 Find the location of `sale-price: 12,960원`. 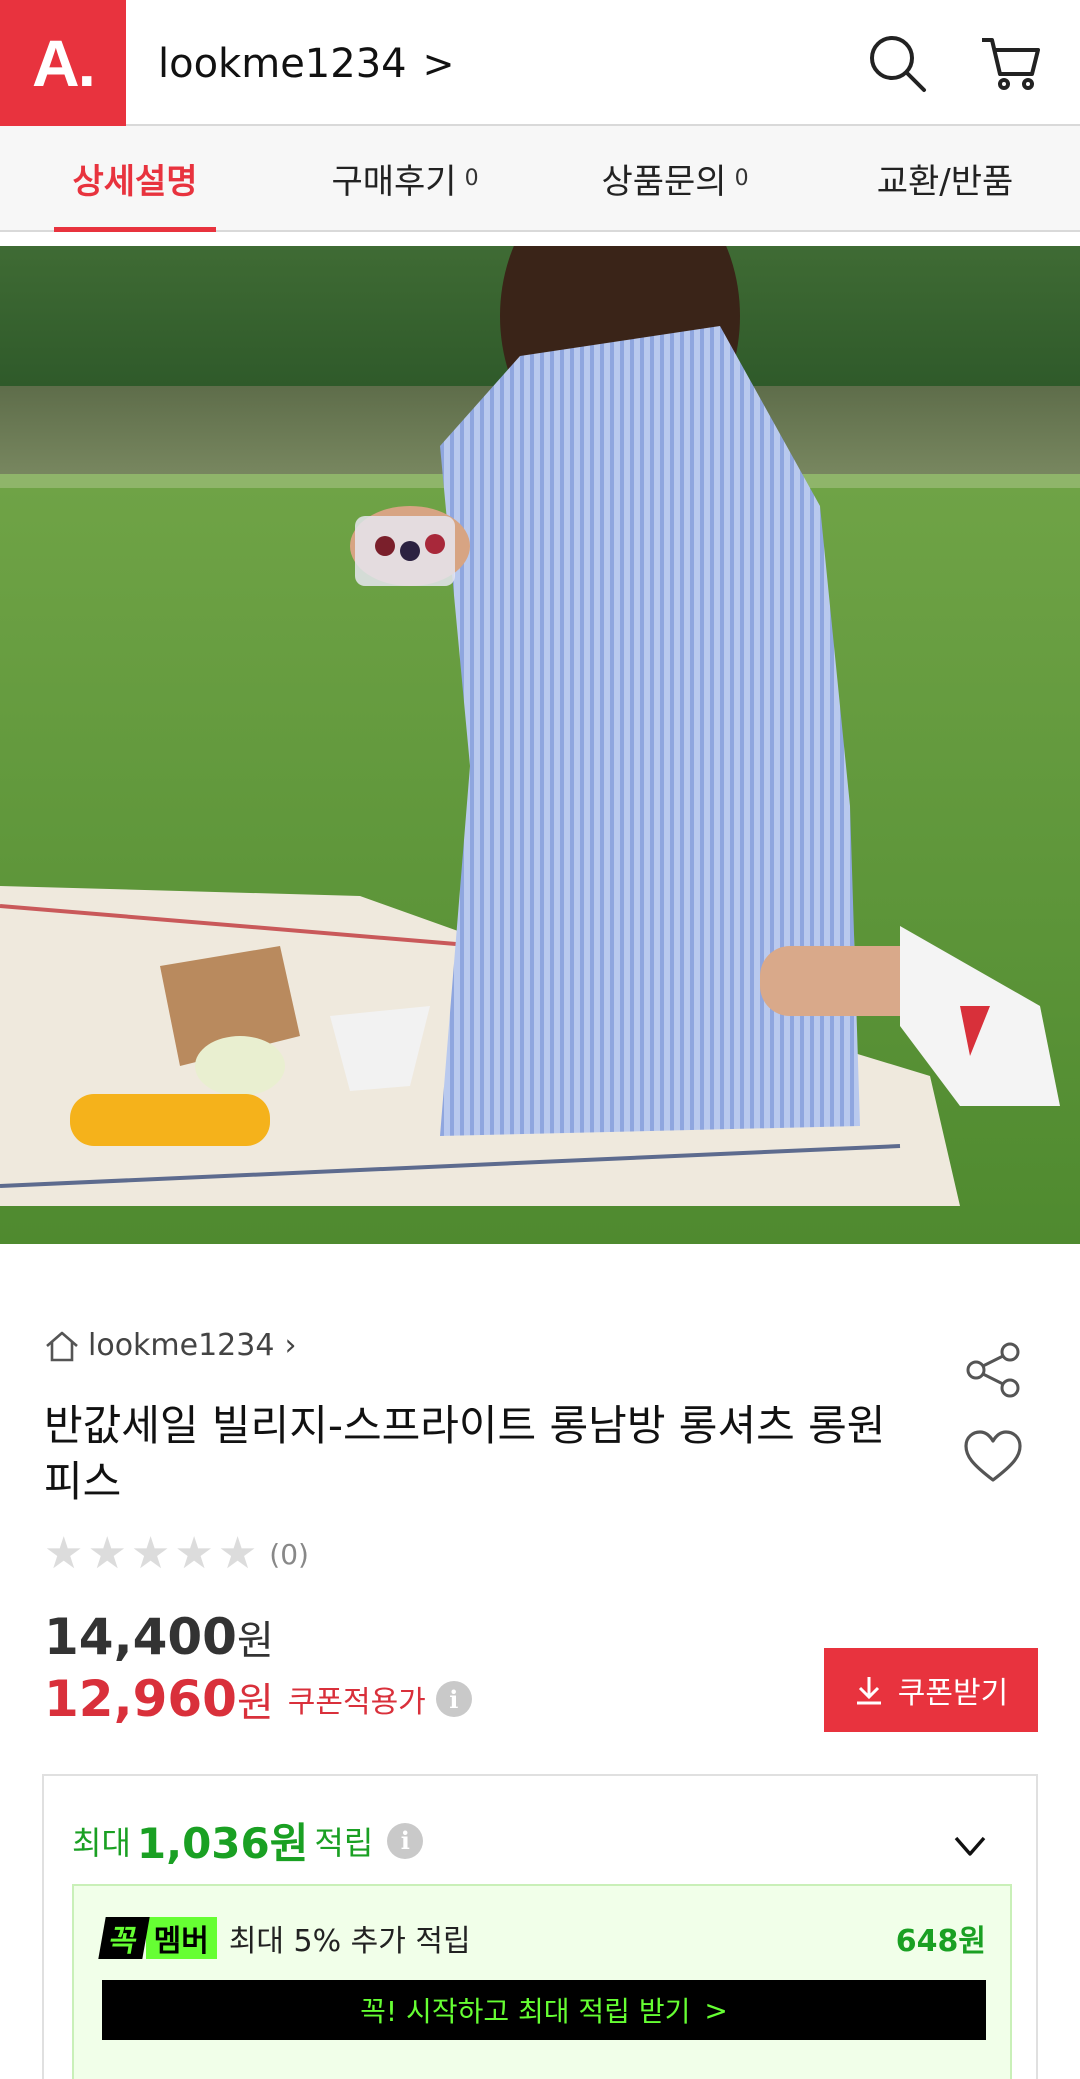

sale-price: 12,960원 is located at coordinates (159, 1699).